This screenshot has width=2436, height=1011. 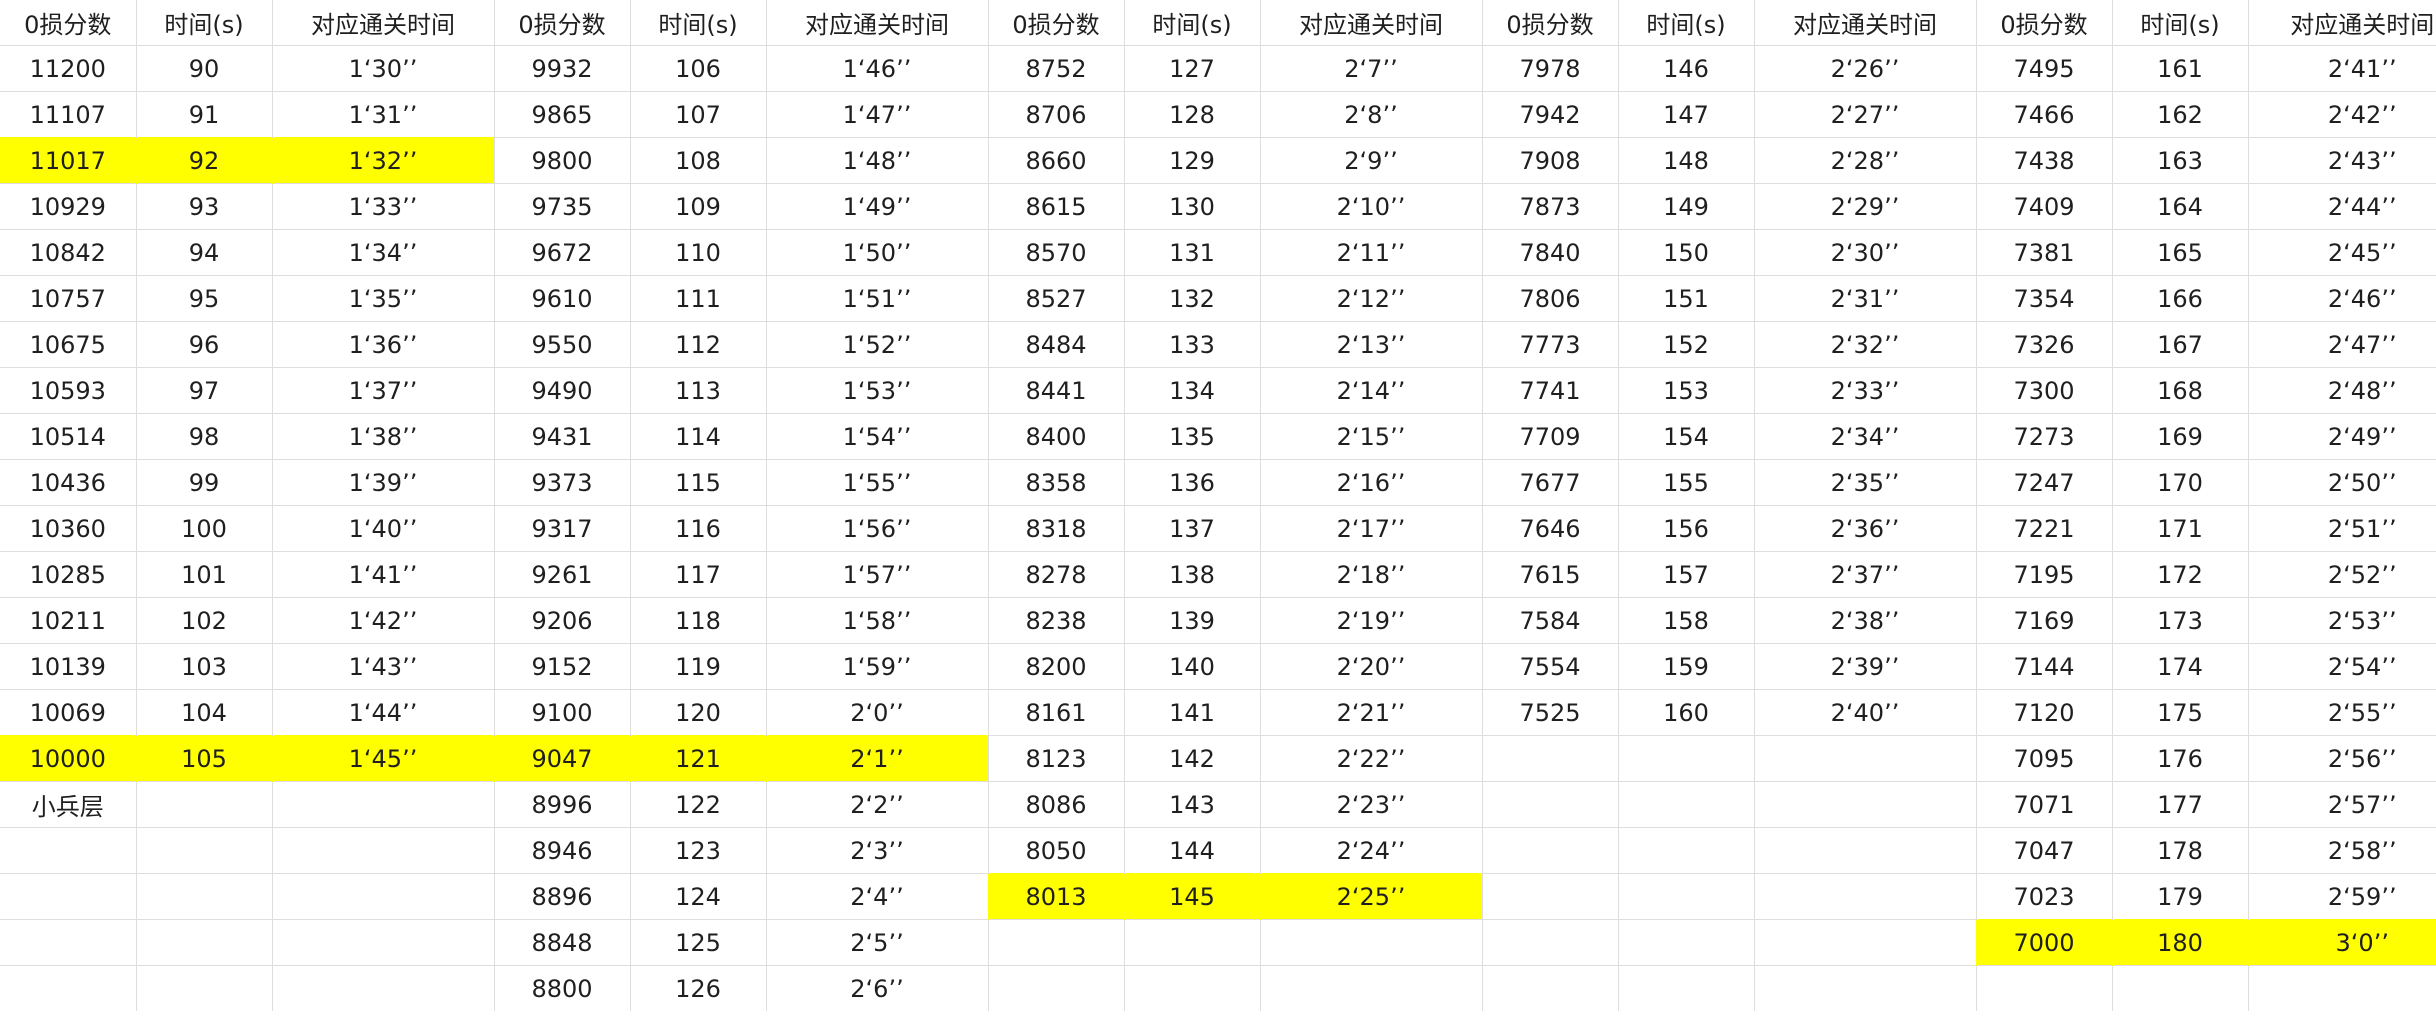 I want to click on clear-time-cell: 2‘8’’, so click(x=1370, y=114).